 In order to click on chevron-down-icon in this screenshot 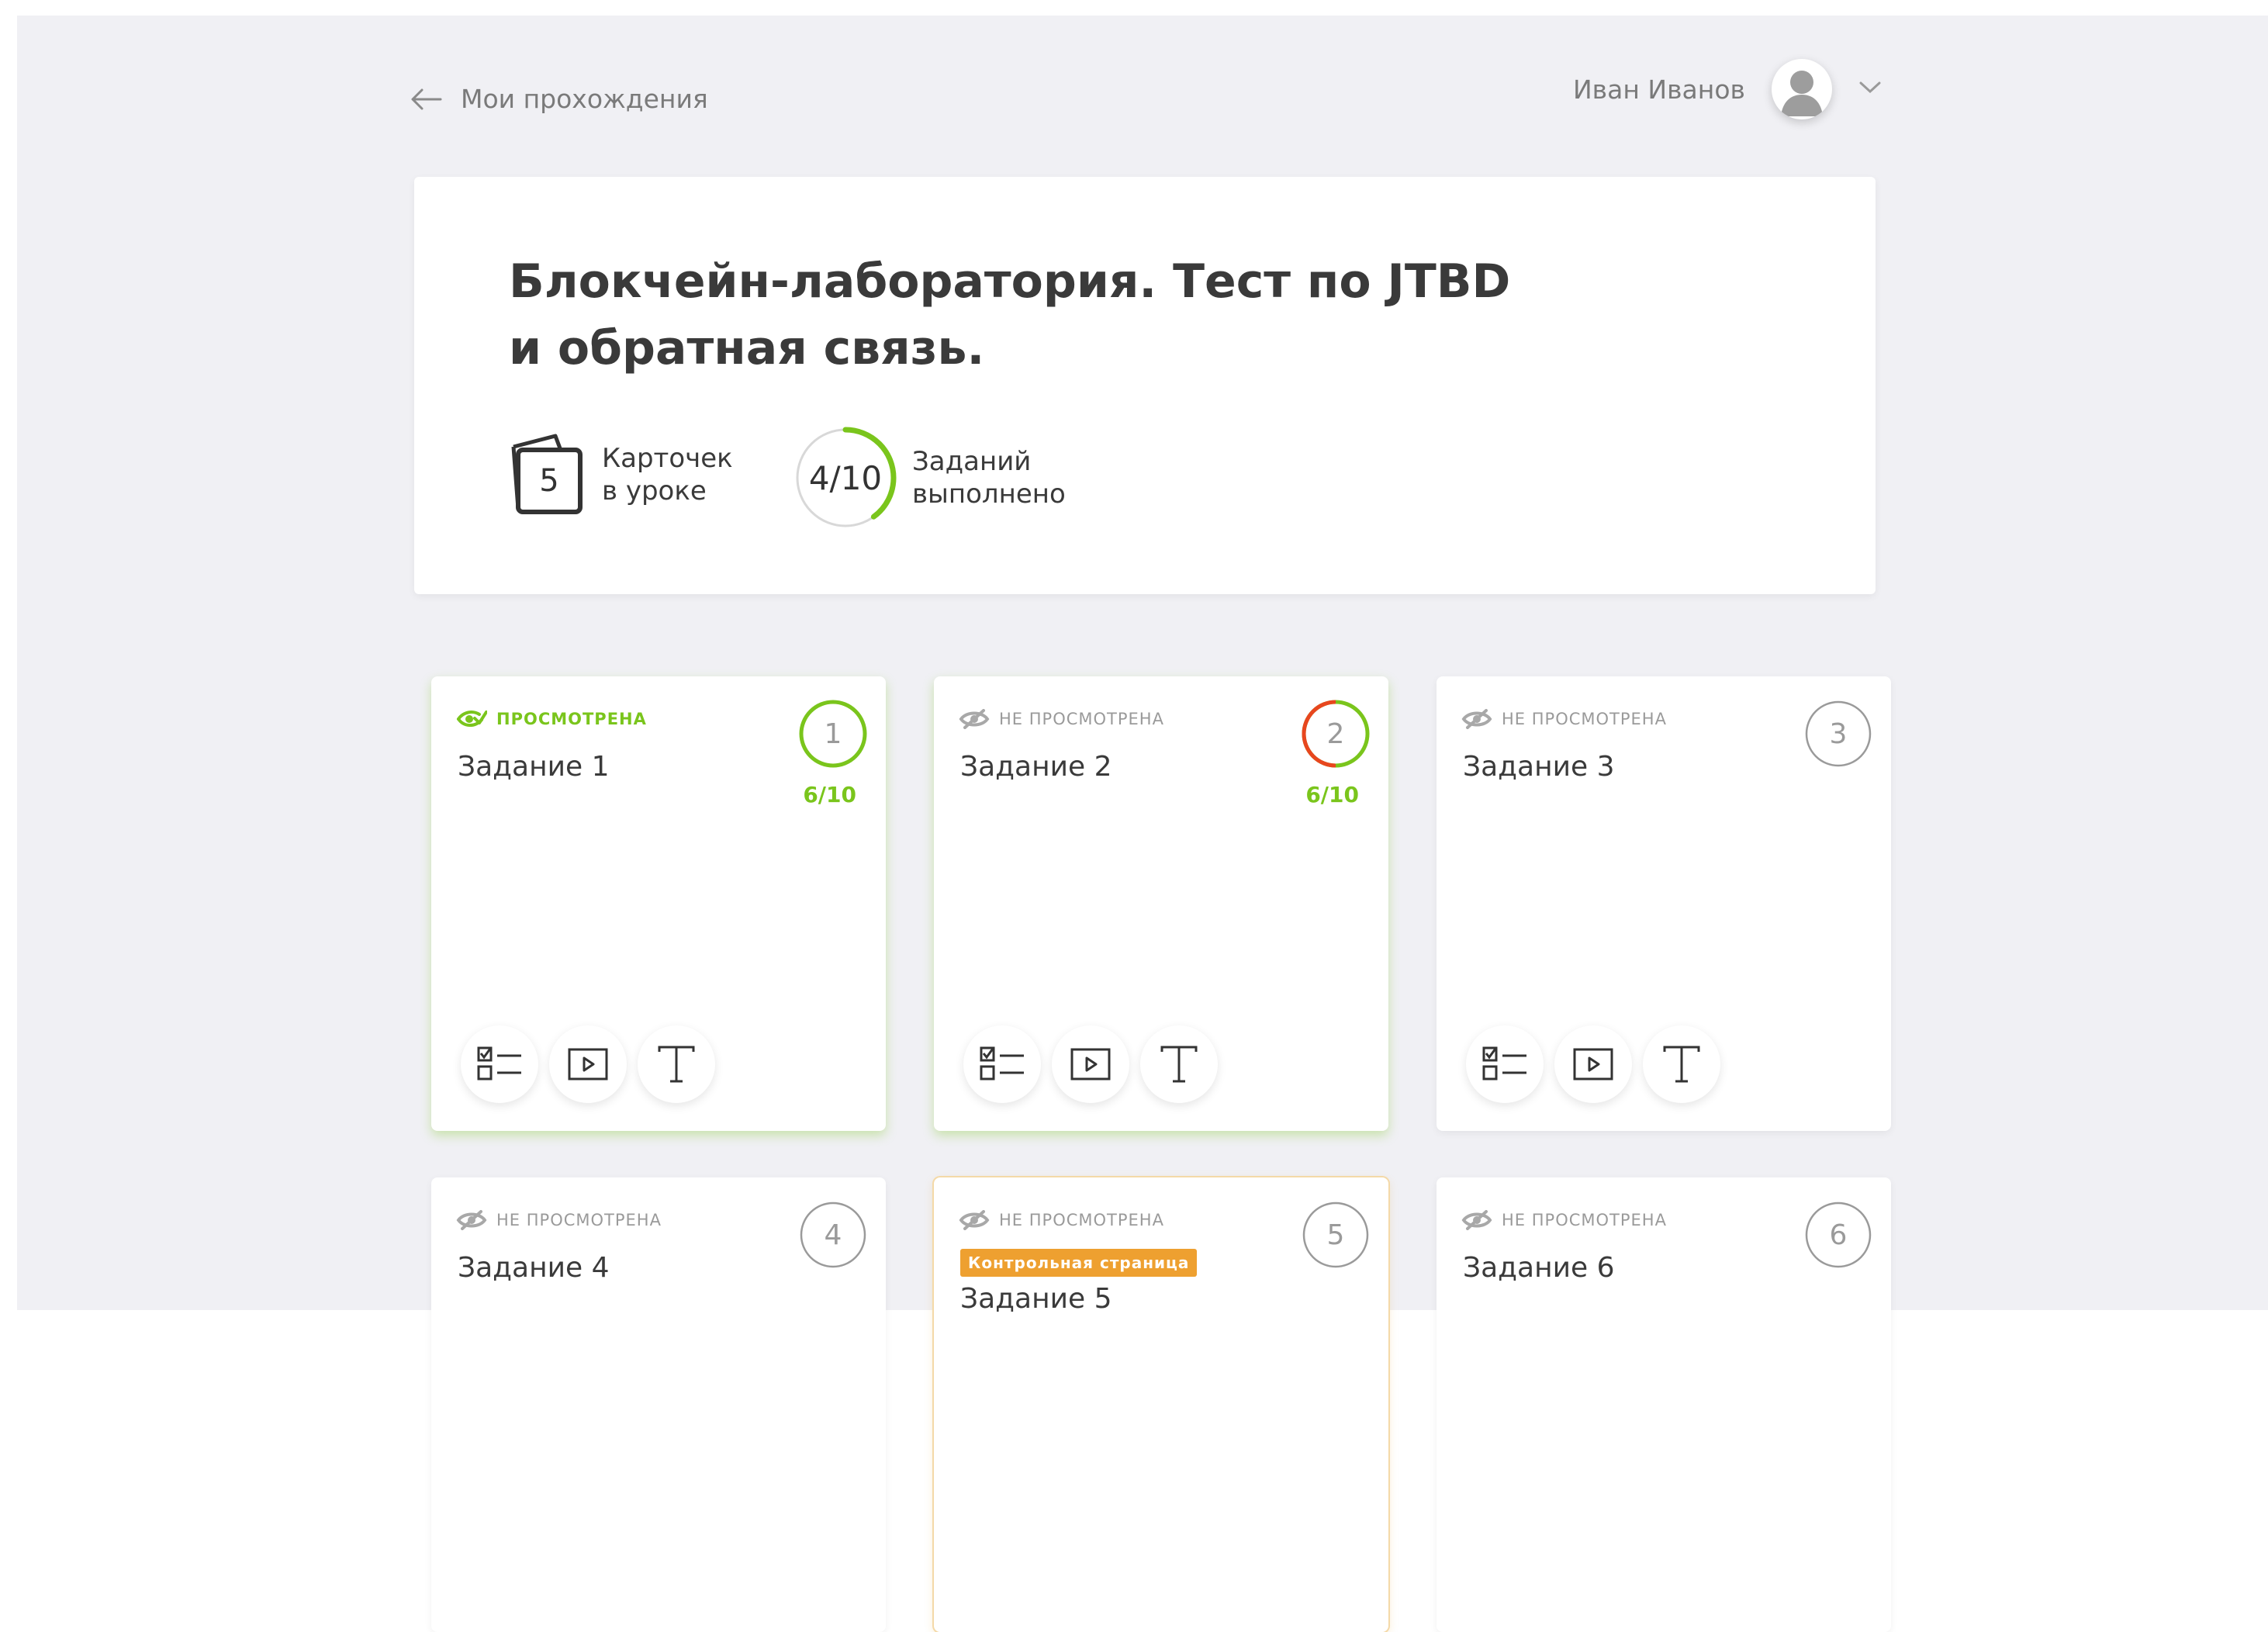, I will do `click(1870, 89)`.